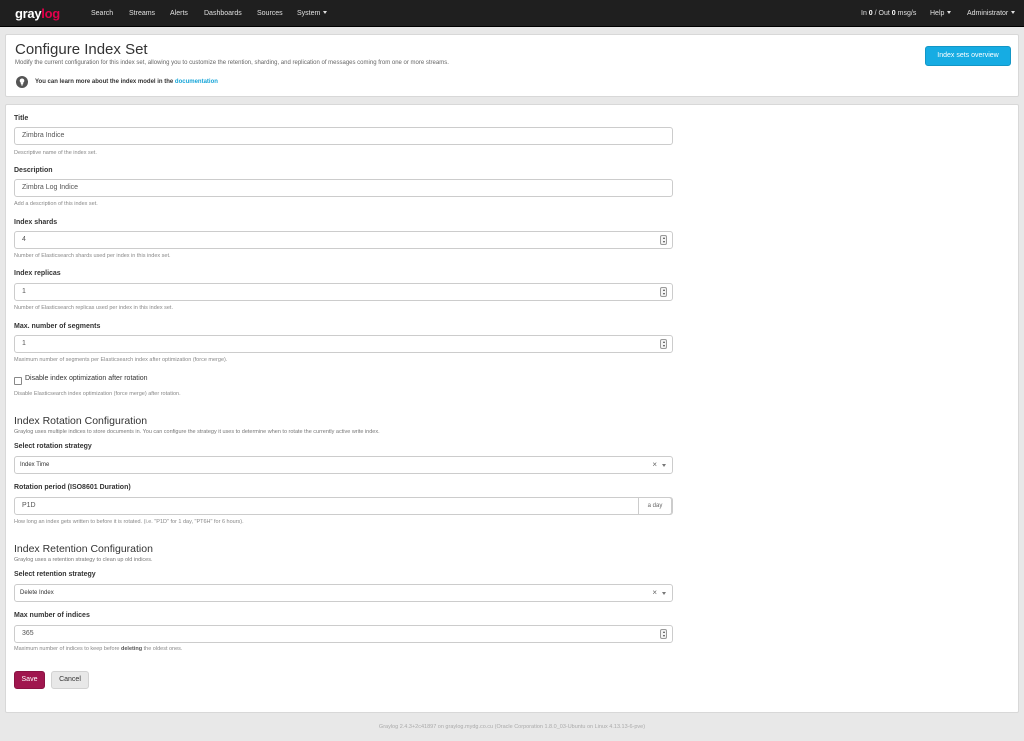 This screenshot has width=1024, height=741. Describe the element at coordinates (968, 56) in the screenshot. I see `index-sets-overview-button: Index sets overview` at that location.